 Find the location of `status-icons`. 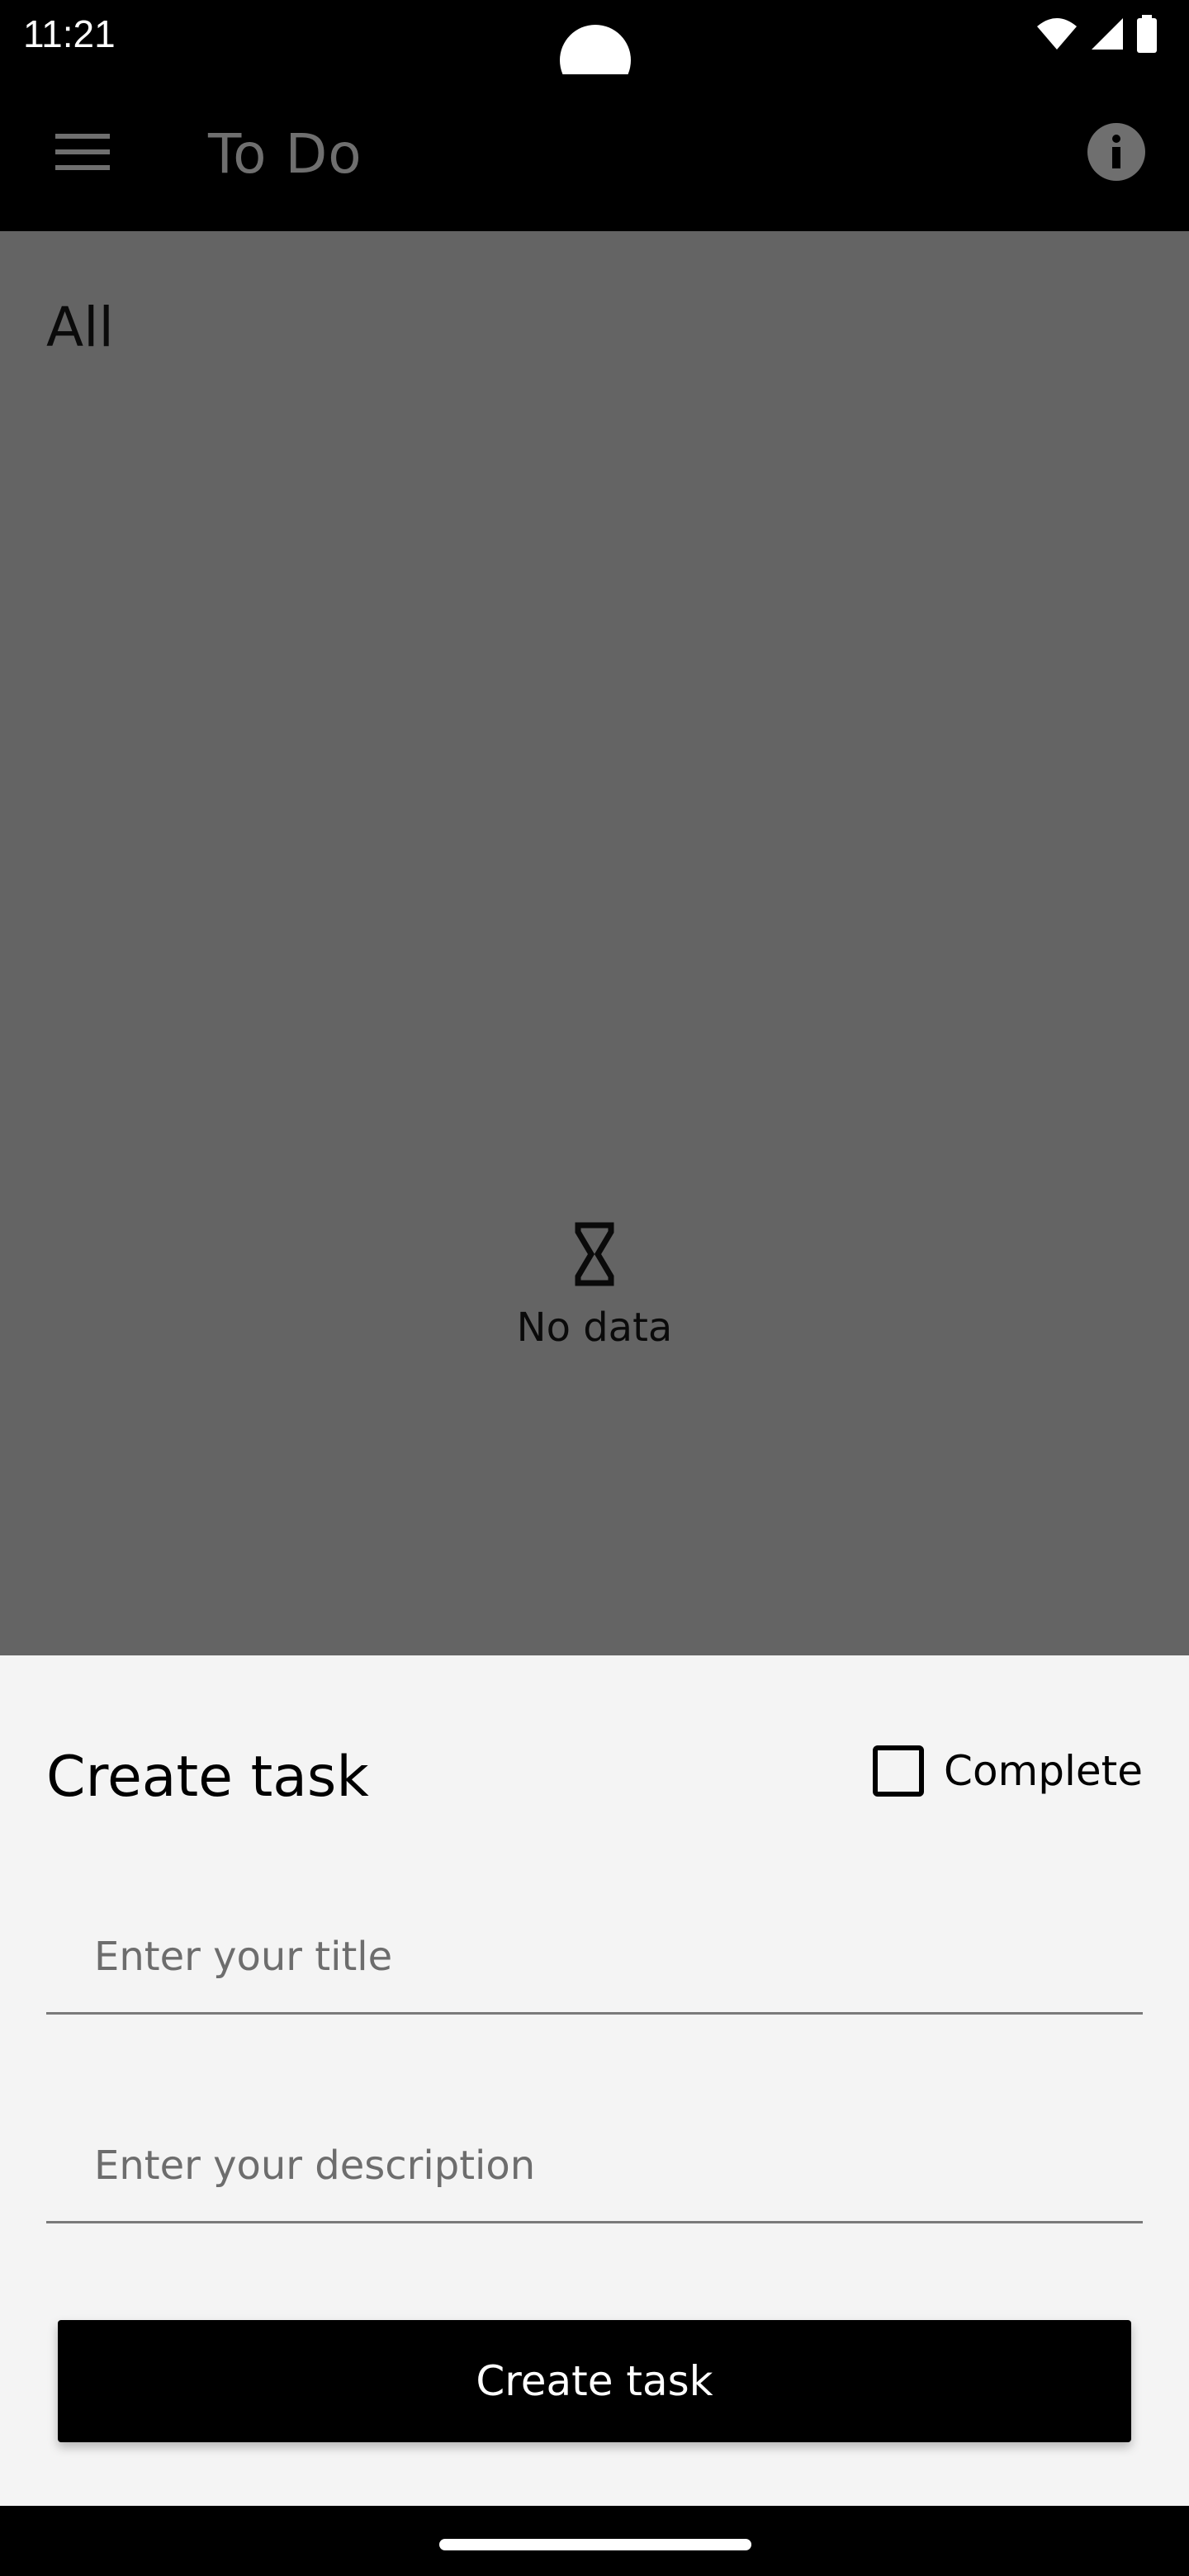

status-icons is located at coordinates (1096, 35).